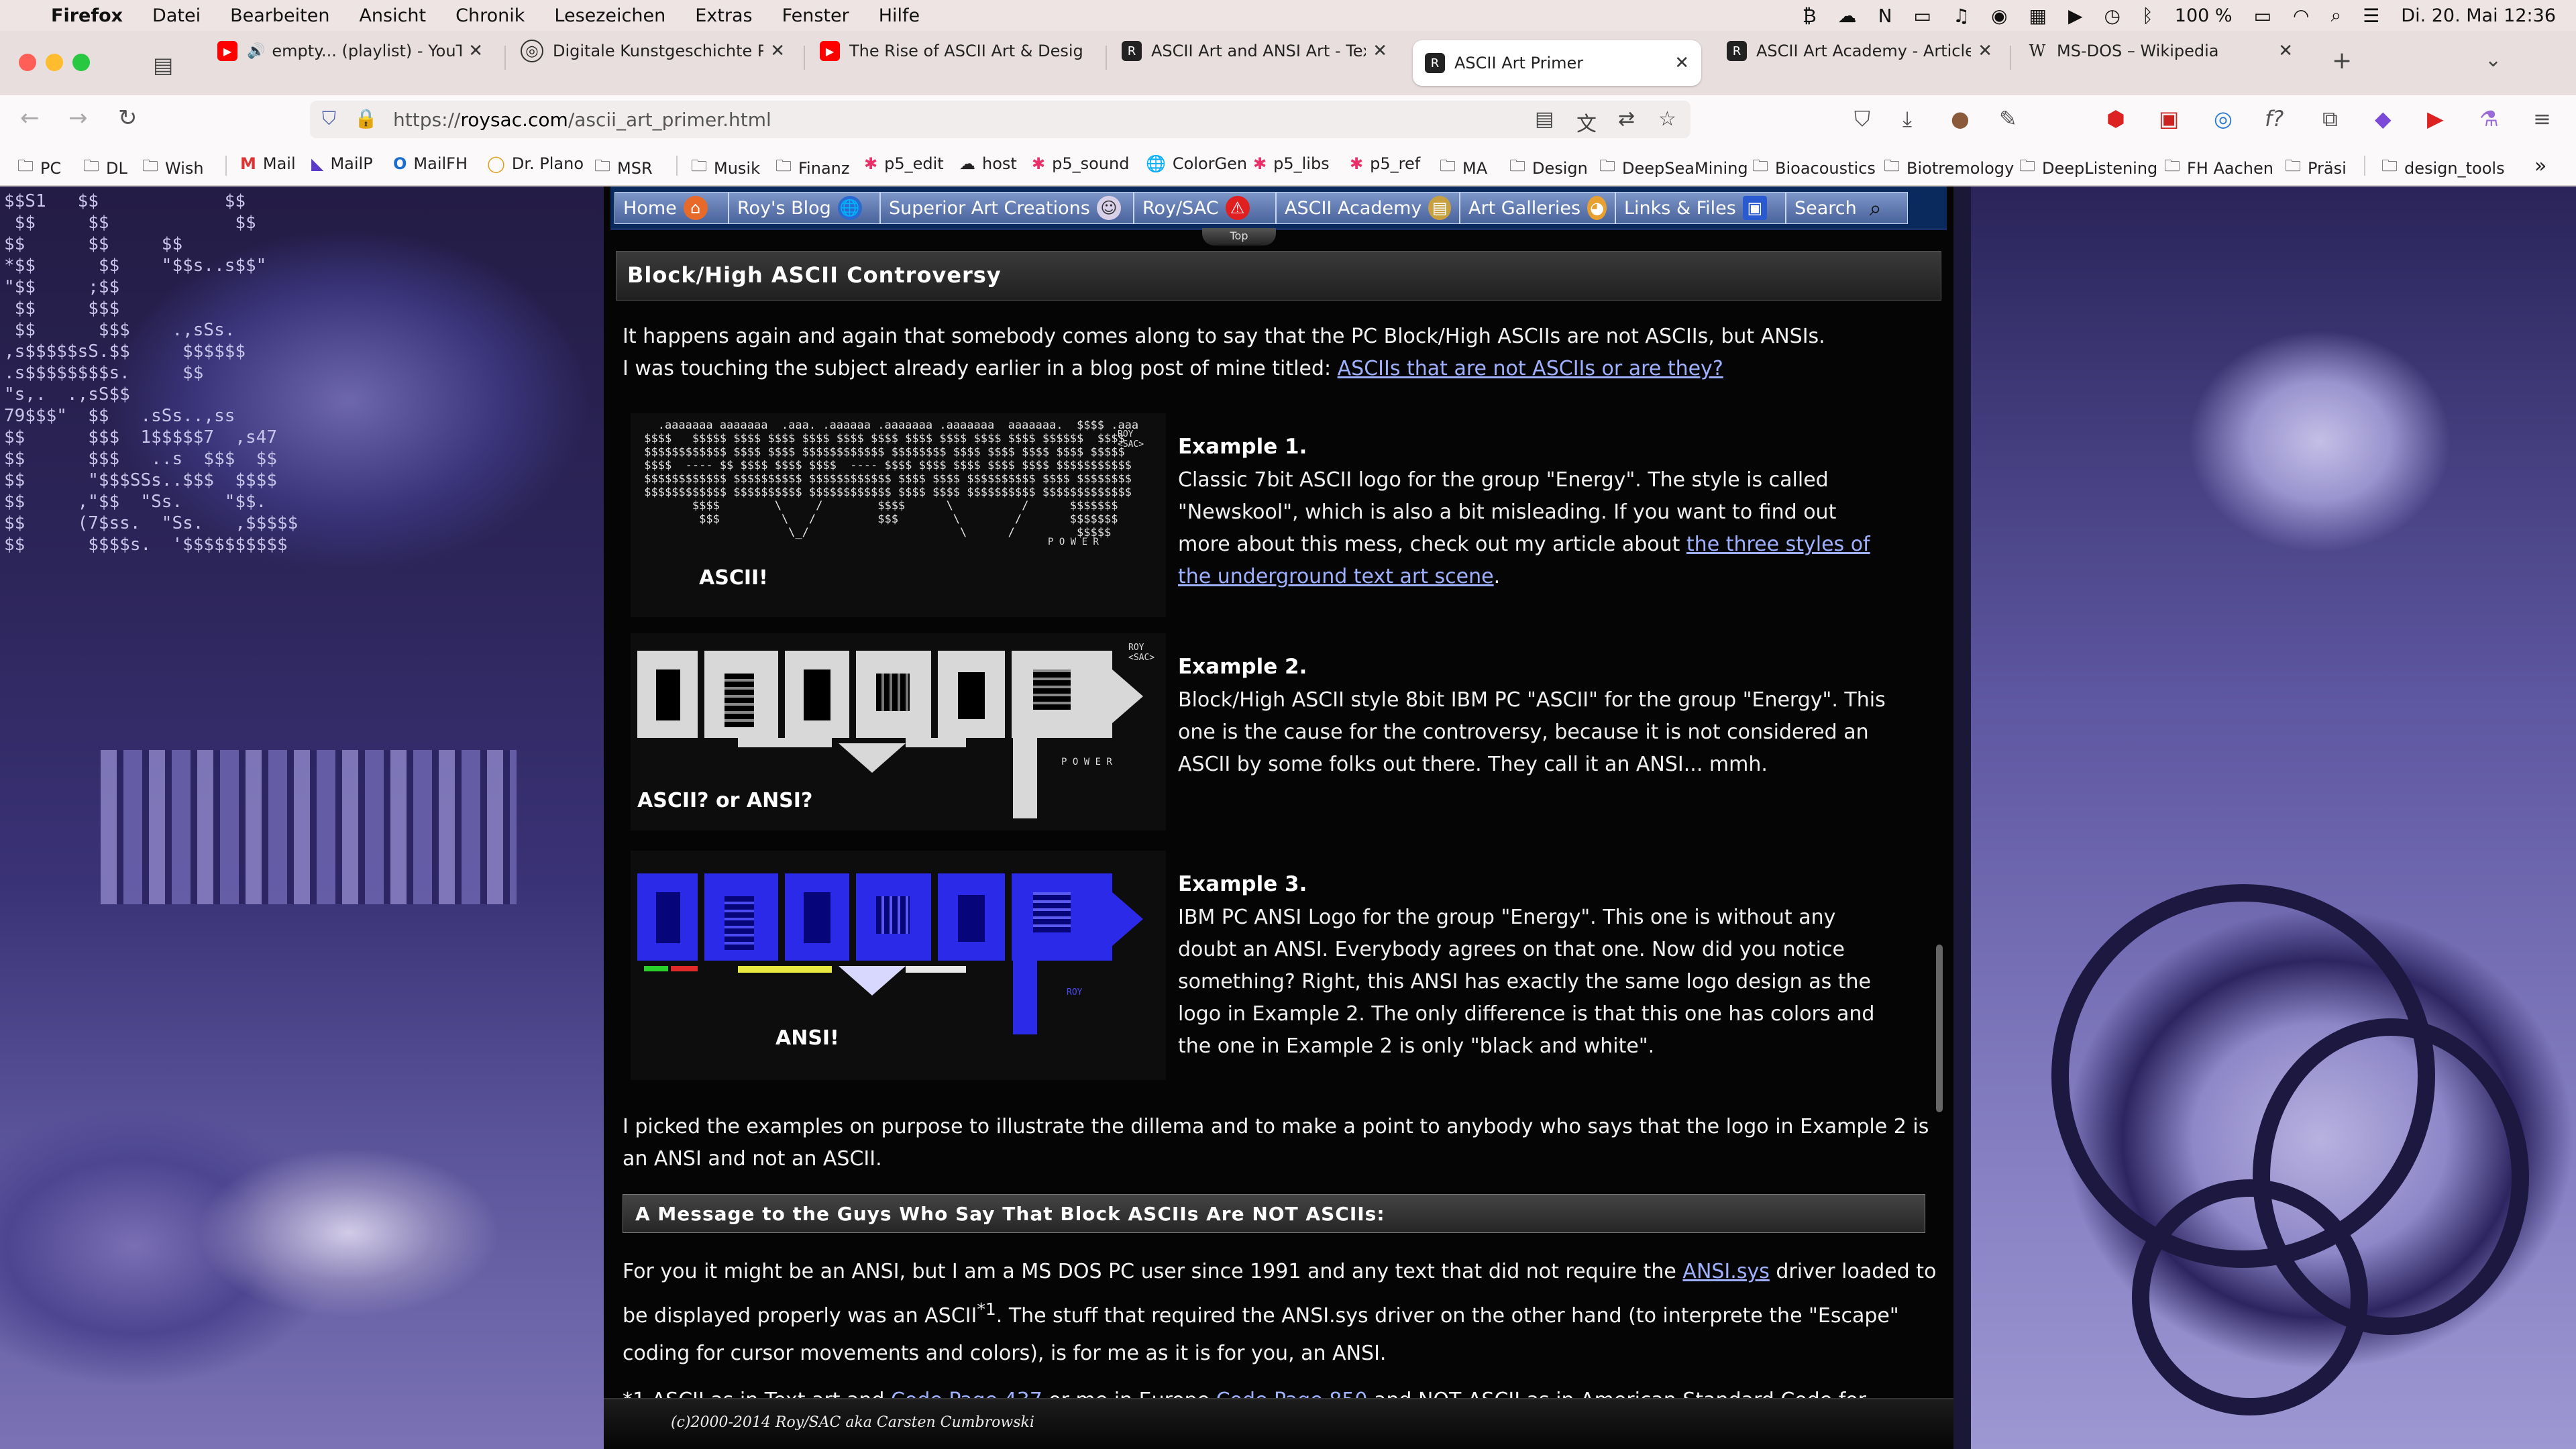 The width and height of the screenshot is (2576, 1449). What do you see at coordinates (176, 15) in the screenshot?
I see `menu-datei: Datei` at bounding box center [176, 15].